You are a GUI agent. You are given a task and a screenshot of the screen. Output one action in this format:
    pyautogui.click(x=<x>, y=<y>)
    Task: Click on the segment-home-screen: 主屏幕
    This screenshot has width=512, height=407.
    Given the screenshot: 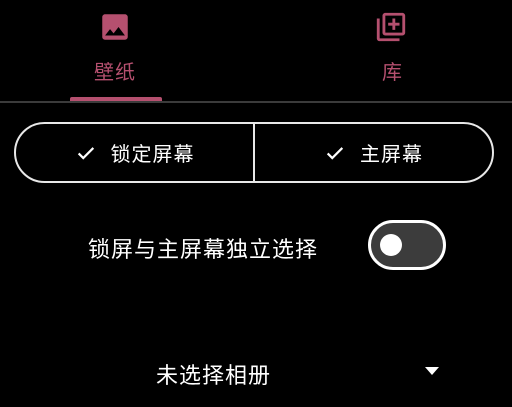 What is the action you would take?
    pyautogui.click(x=372, y=152)
    